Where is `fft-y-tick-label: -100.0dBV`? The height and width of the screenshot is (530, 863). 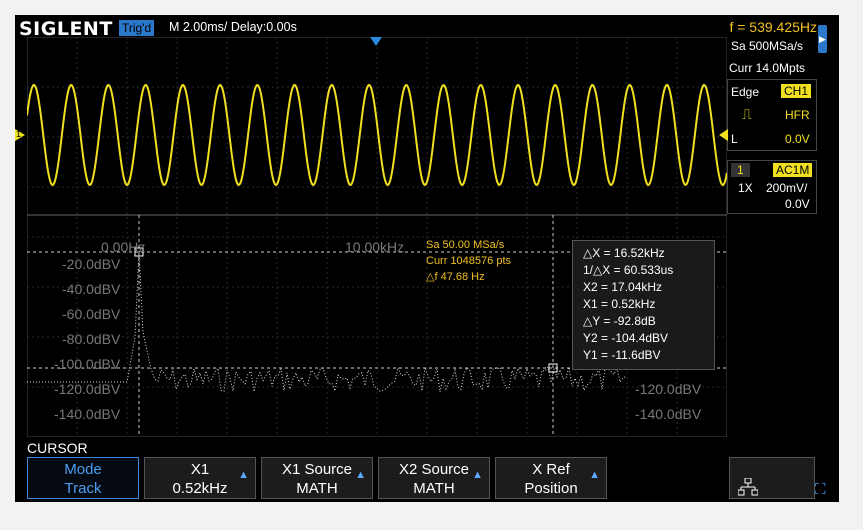 fft-y-tick-label: -100.0dBV is located at coordinates (87, 364).